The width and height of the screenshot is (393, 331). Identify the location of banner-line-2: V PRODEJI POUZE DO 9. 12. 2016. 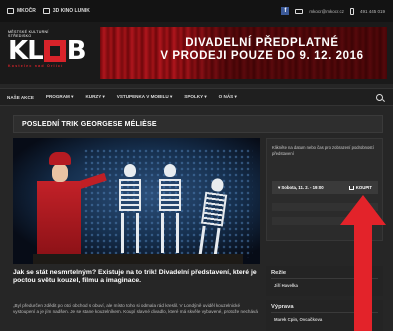
(262, 56).